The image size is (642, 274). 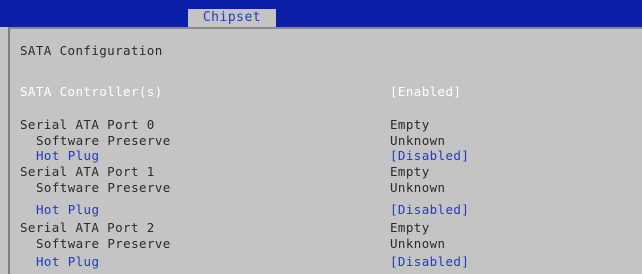 What do you see at coordinates (425, 92) in the screenshot?
I see `sata-controller-value: [Enabled]` at bounding box center [425, 92].